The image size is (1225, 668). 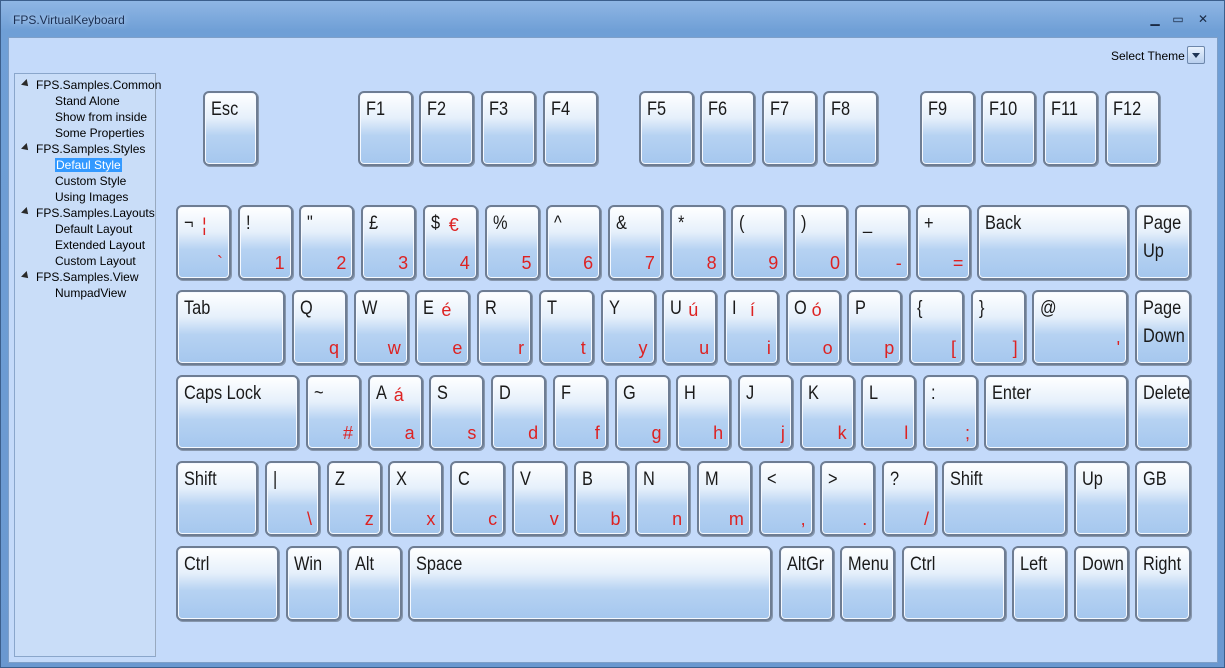 What do you see at coordinates (450, 242) in the screenshot?
I see `key-sym4: $ €4` at bounding box center [450, 242].